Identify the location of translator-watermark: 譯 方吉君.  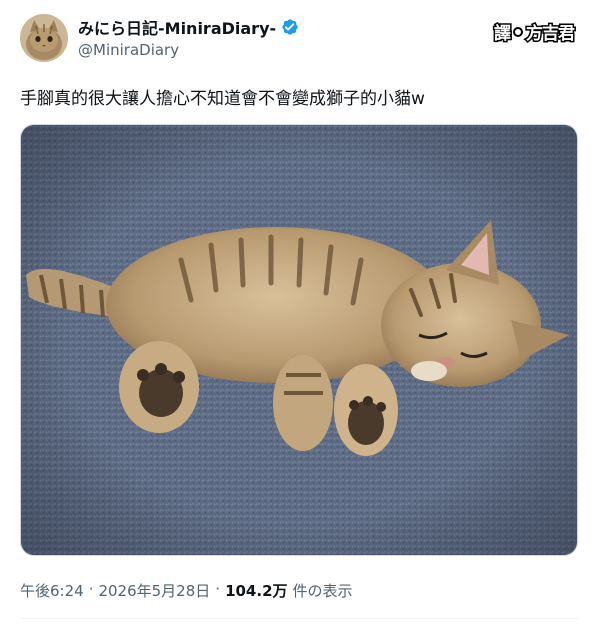
(535, 32).